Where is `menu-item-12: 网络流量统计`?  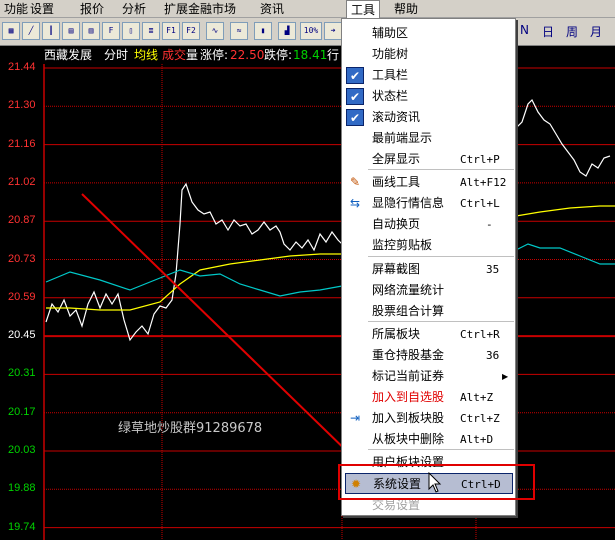
menu-item-12: 网络流量统计 is located at coordinates (428, 290).